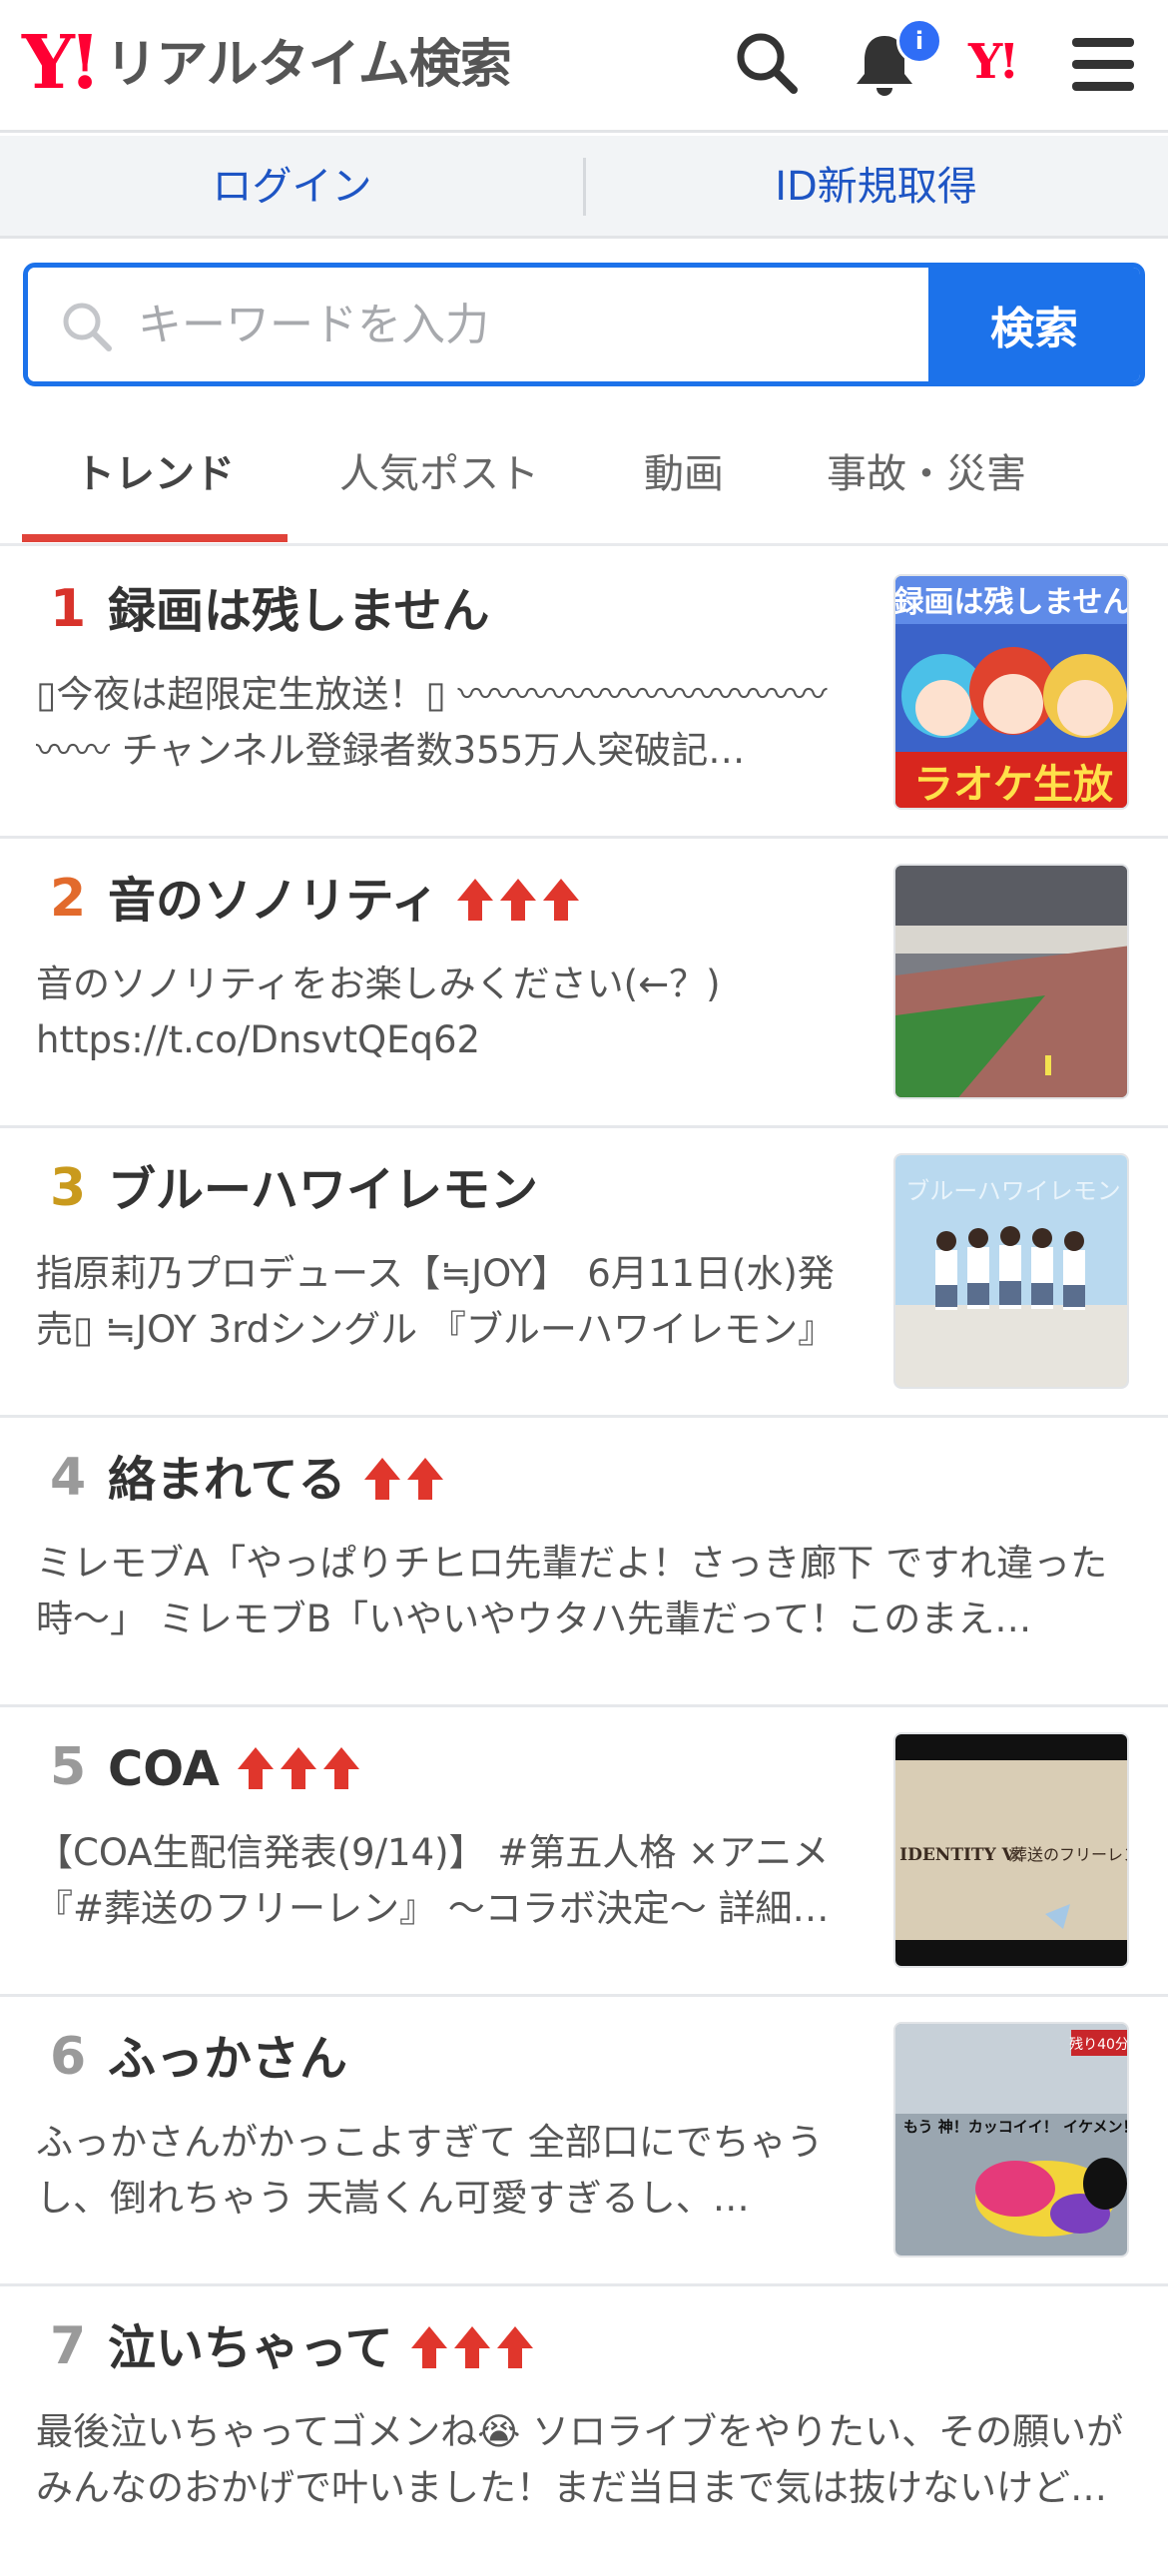 This screenshot has height=2576, width=1168. Describe the element at coordinates (308, 65) in the screenshot. I see `logo-title: リアルタイム検索` at that location.